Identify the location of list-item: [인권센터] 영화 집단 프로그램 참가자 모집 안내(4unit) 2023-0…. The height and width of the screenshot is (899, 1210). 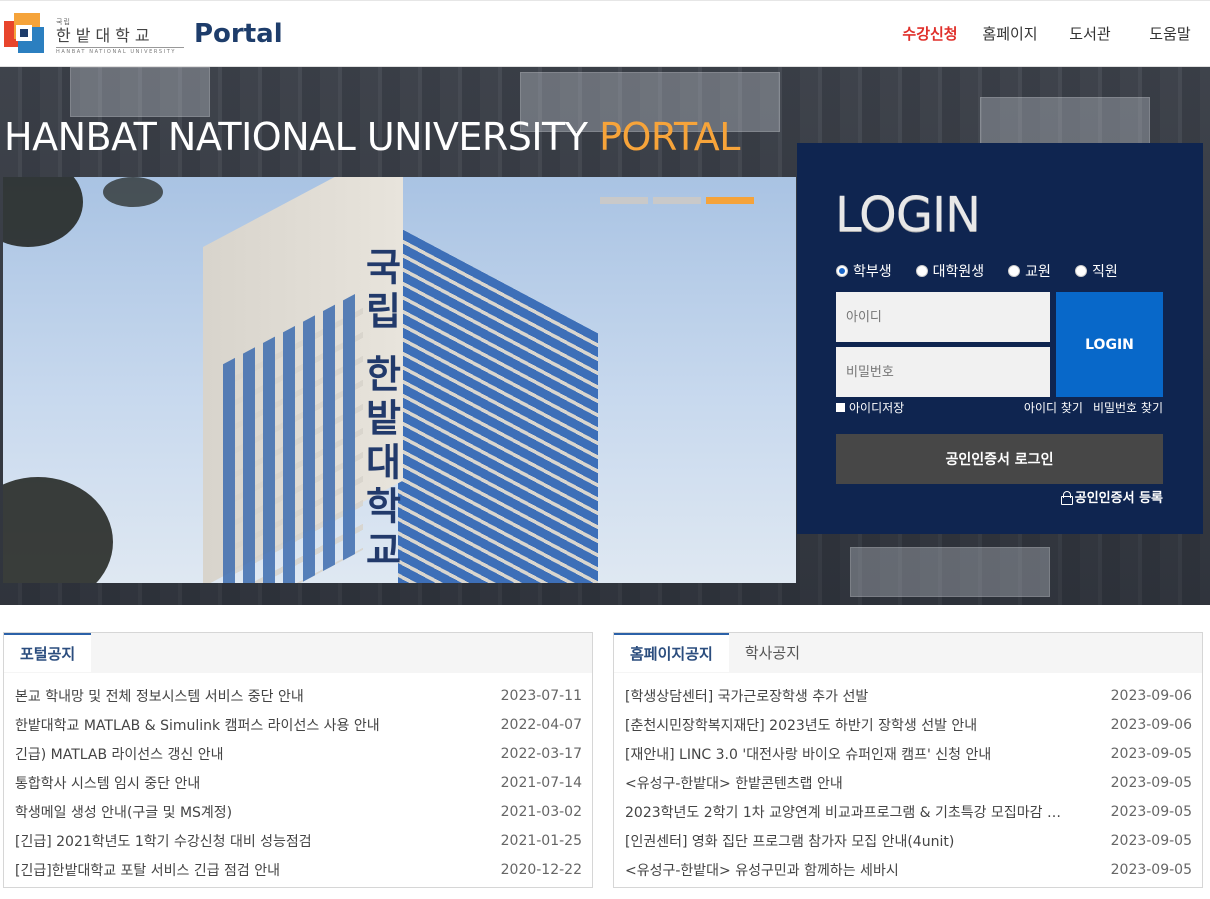
(908, 840).